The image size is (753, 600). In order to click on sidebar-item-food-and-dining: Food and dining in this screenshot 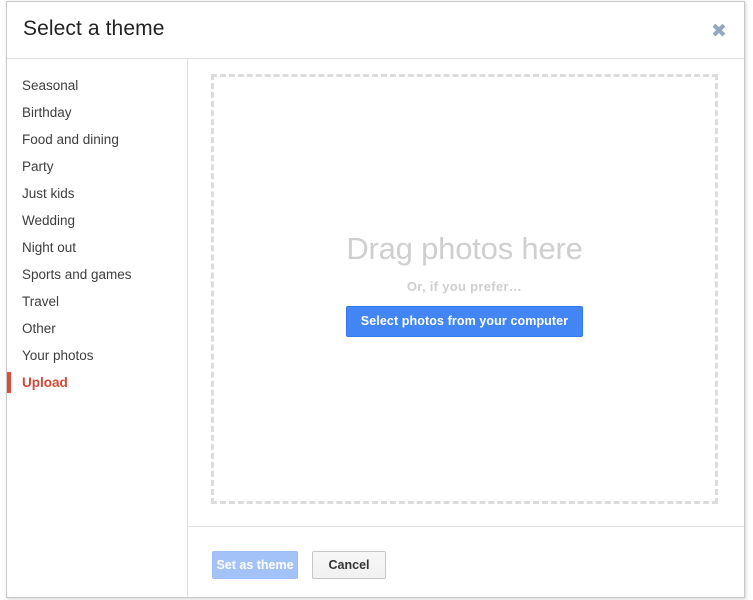, I will do `click(97, 139)`.